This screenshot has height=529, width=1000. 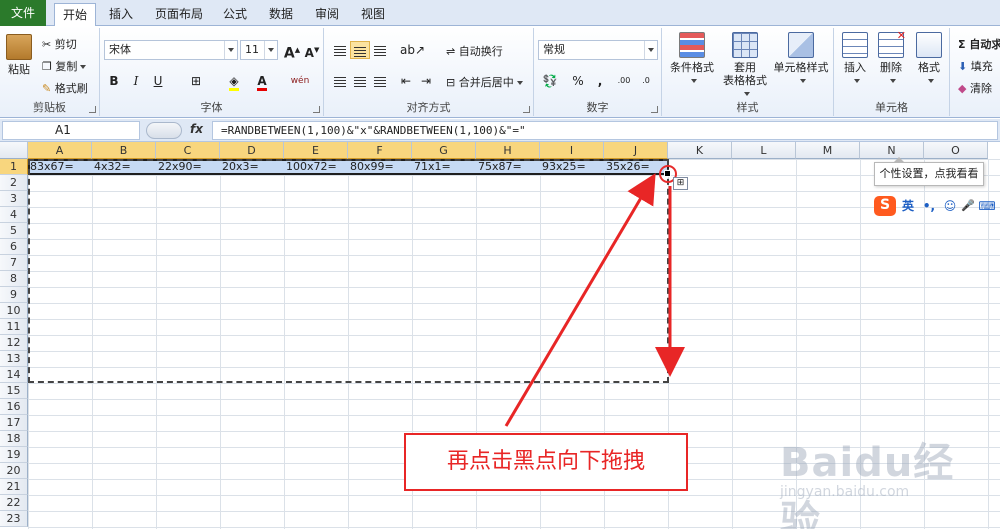 What do you see at coordinates (14, 263) in the screenshot?
I see `row-header-7: 7` at bounding box center [14, 263].